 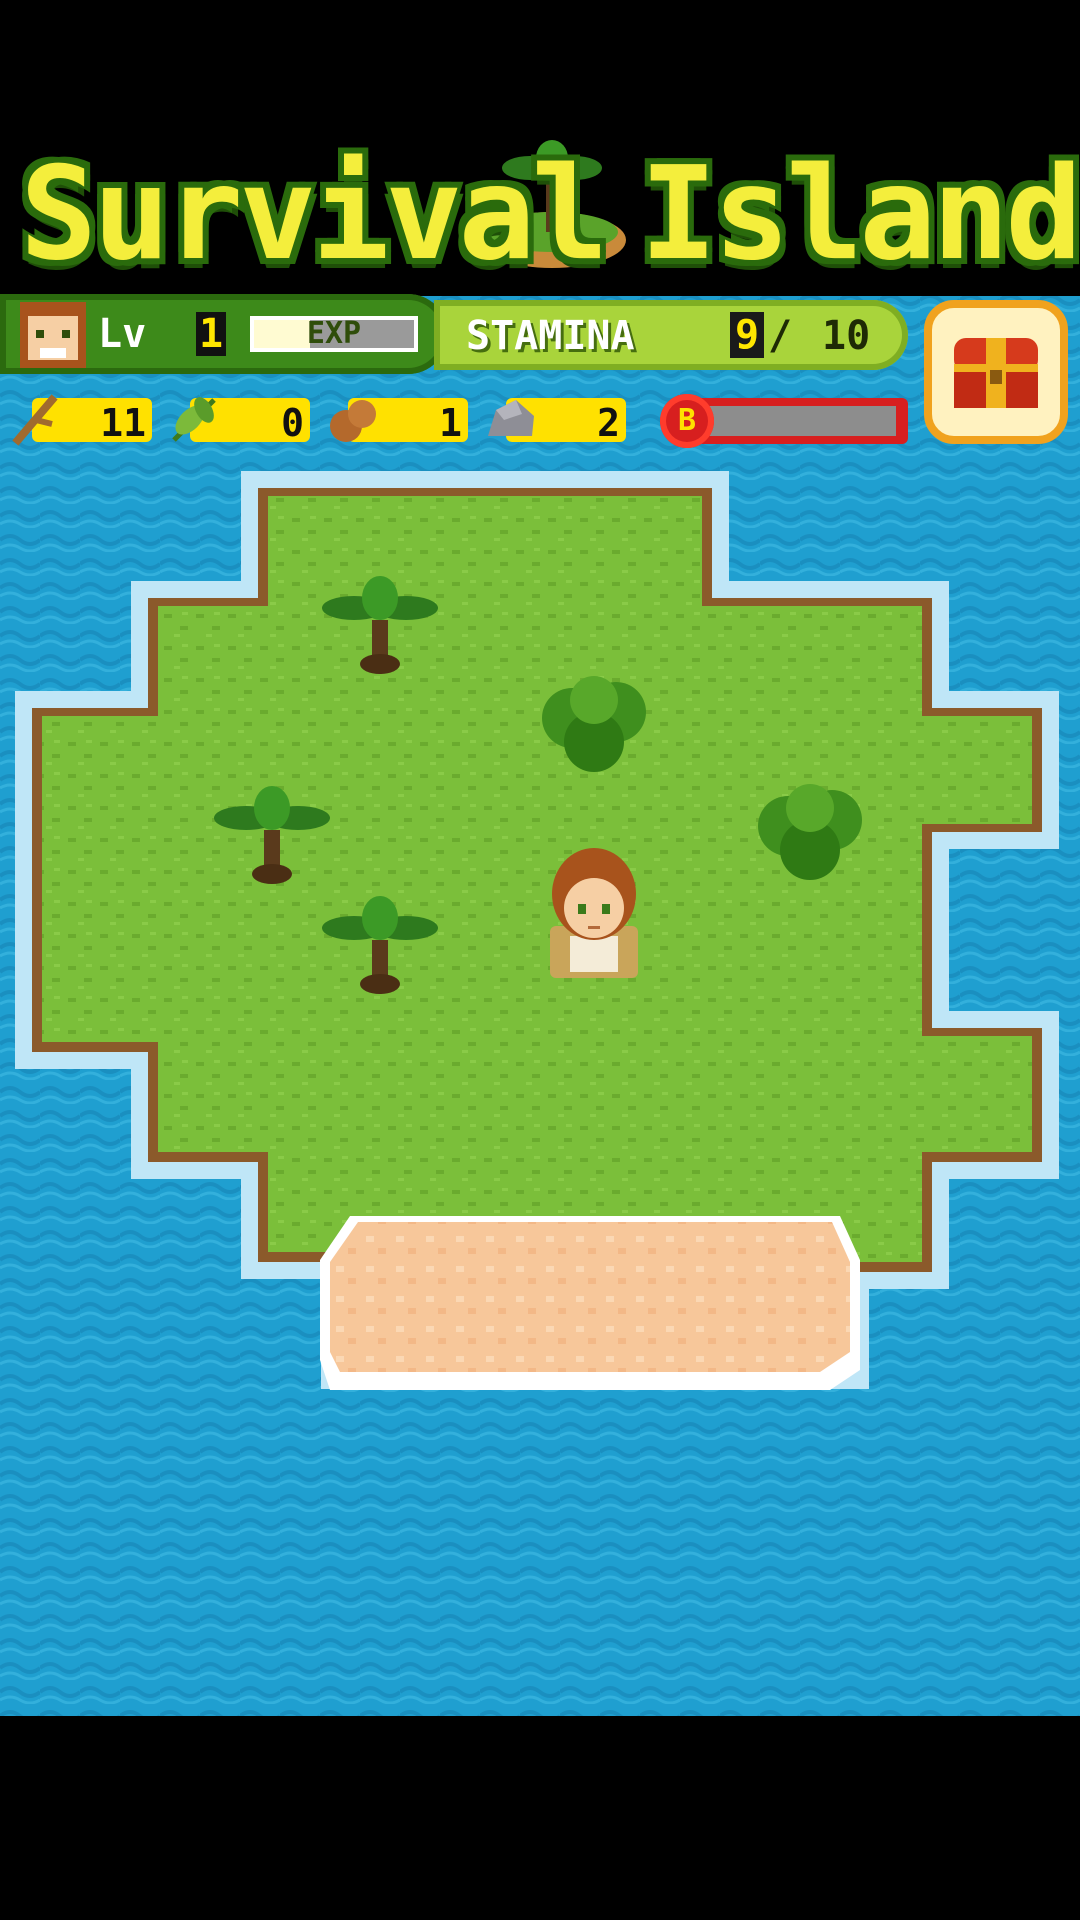 What do you see at coordinates (846, 336) in the screenshot?
I see `stamina-max: 10` at bounding box center [846, 336].